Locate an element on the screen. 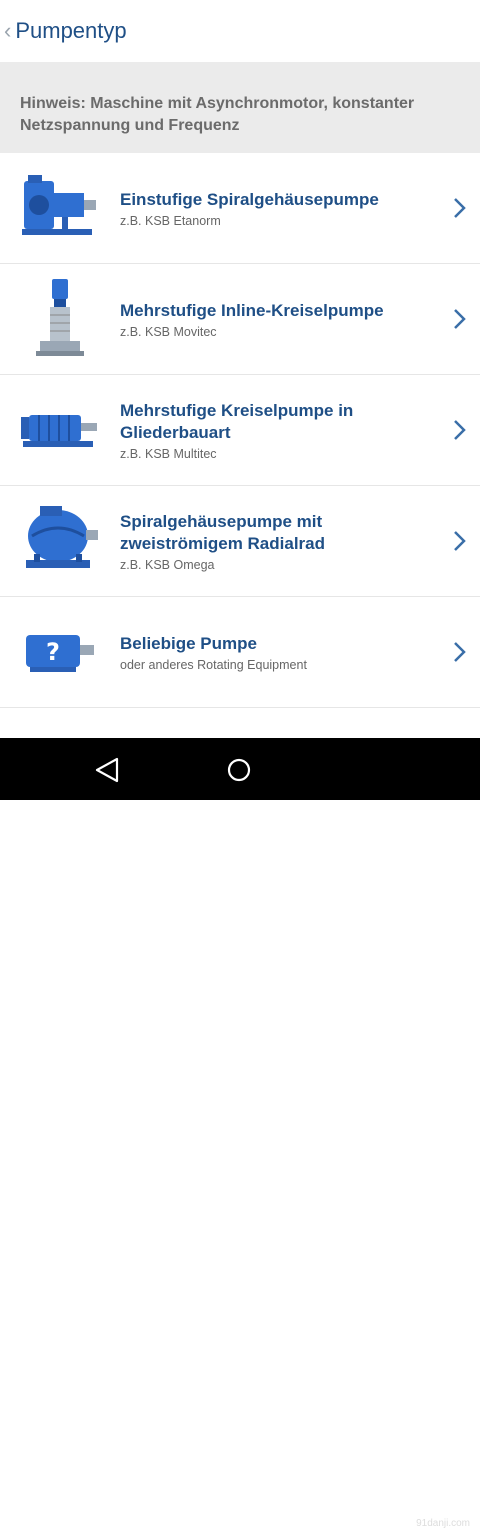  watermark: 9L游戏 91danji.com is located at coordinates (433, 1508).